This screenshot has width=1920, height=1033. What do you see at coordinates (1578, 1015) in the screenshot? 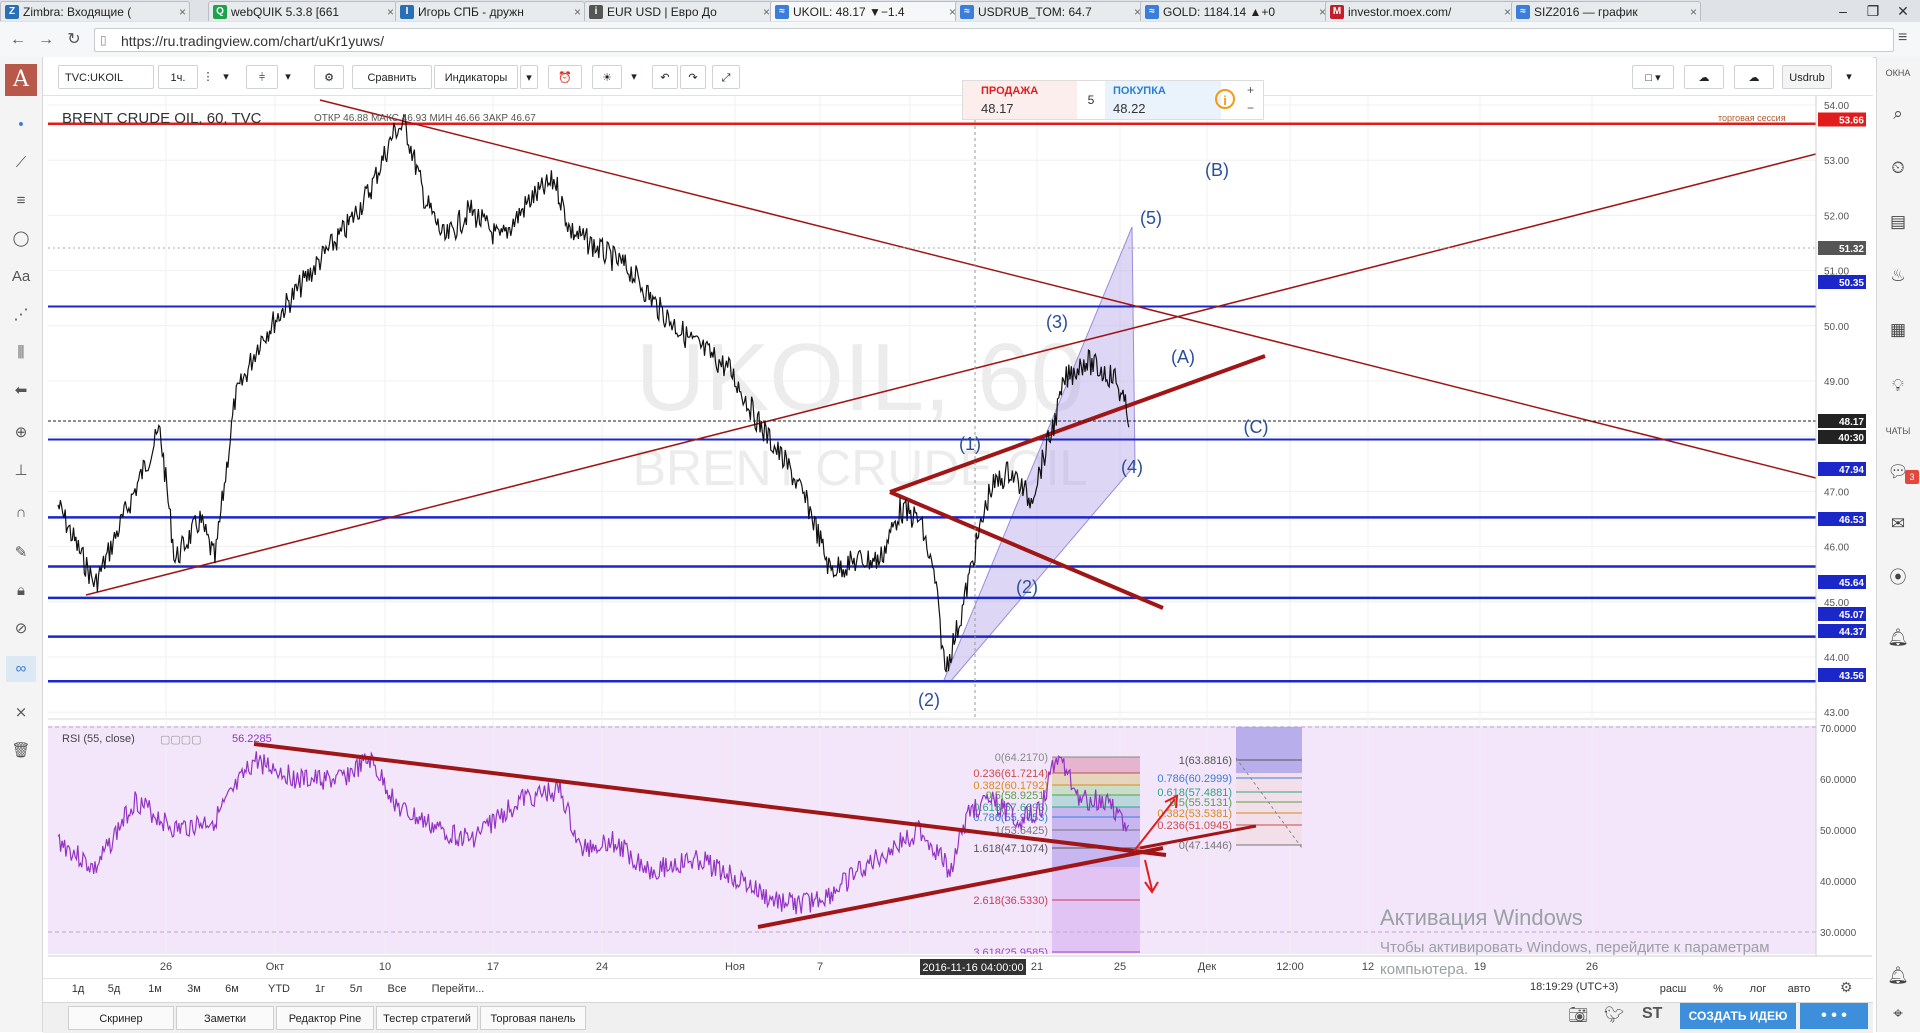
I see `camera-icon: 📷︎` at bounding box center [1578, 1015].